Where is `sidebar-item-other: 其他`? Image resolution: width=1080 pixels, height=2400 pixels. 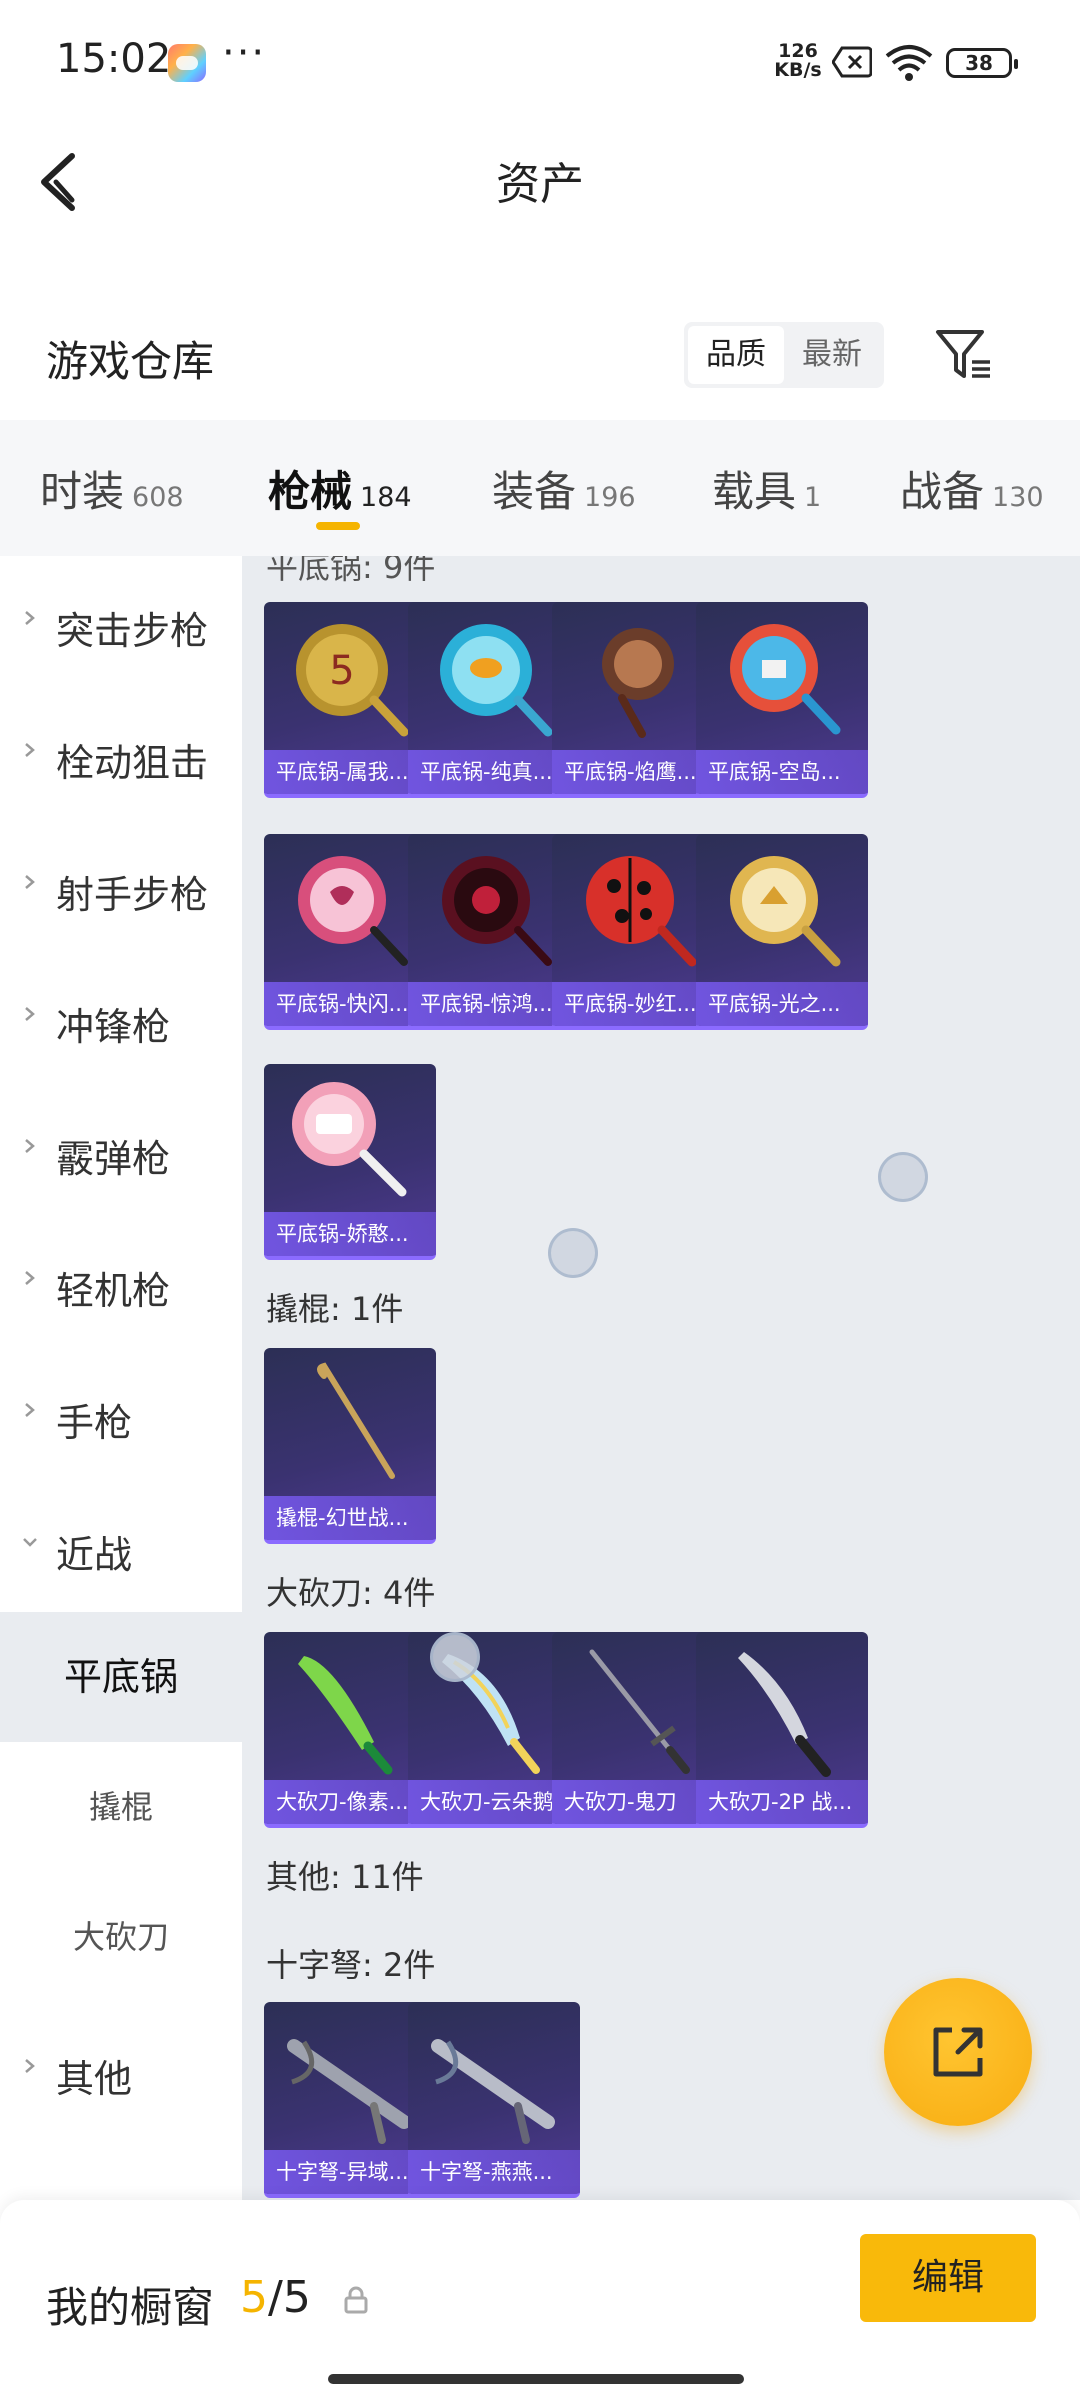
sidebar-item-other: 其他 is located at coordinates (121, 2070).